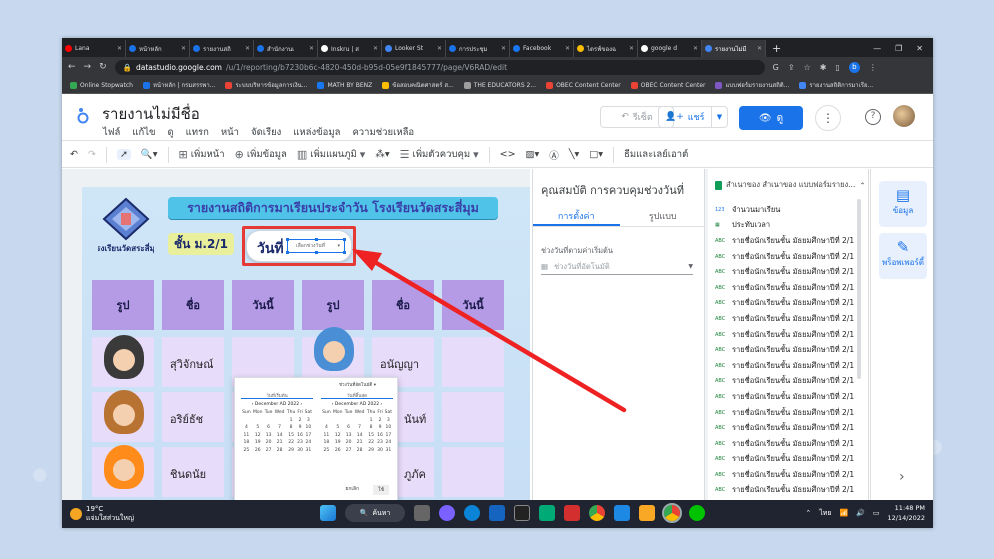  Describe the element at coordinates (877, 48) in the screenshot. I see `minimize-icon: —` at that location.